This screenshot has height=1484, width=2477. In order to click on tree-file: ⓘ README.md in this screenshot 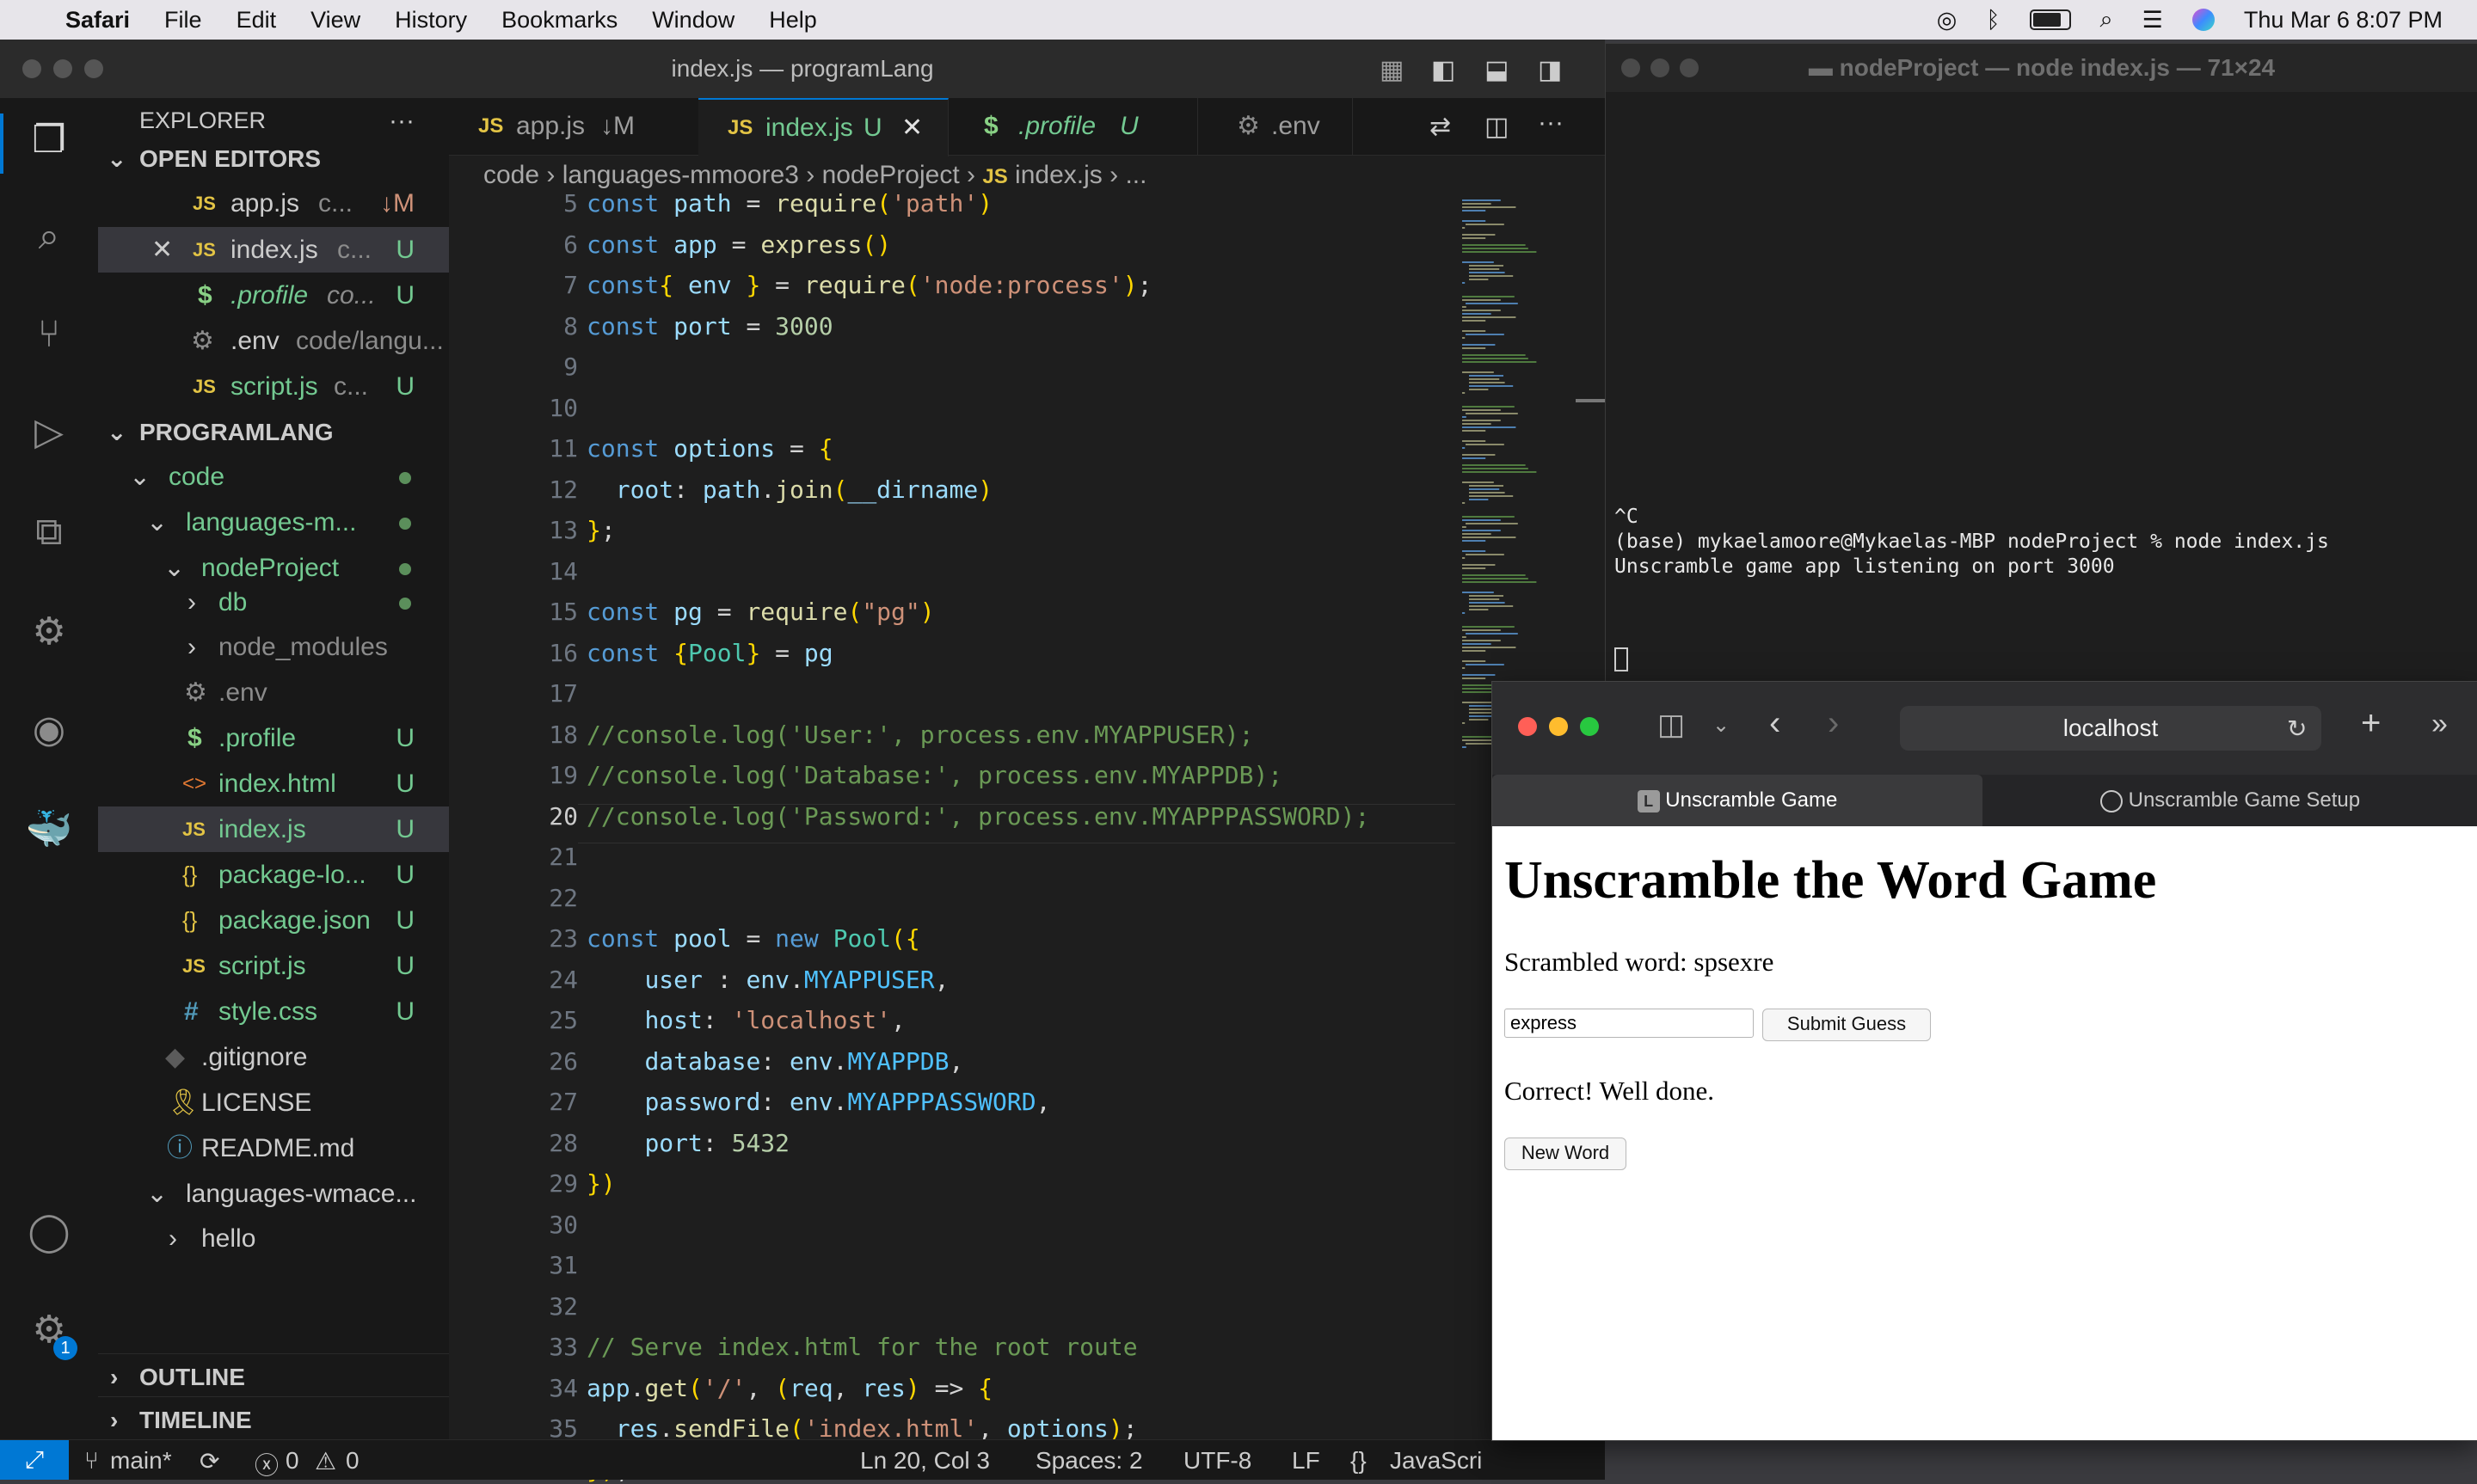, I will do `click(273, 1148)`.